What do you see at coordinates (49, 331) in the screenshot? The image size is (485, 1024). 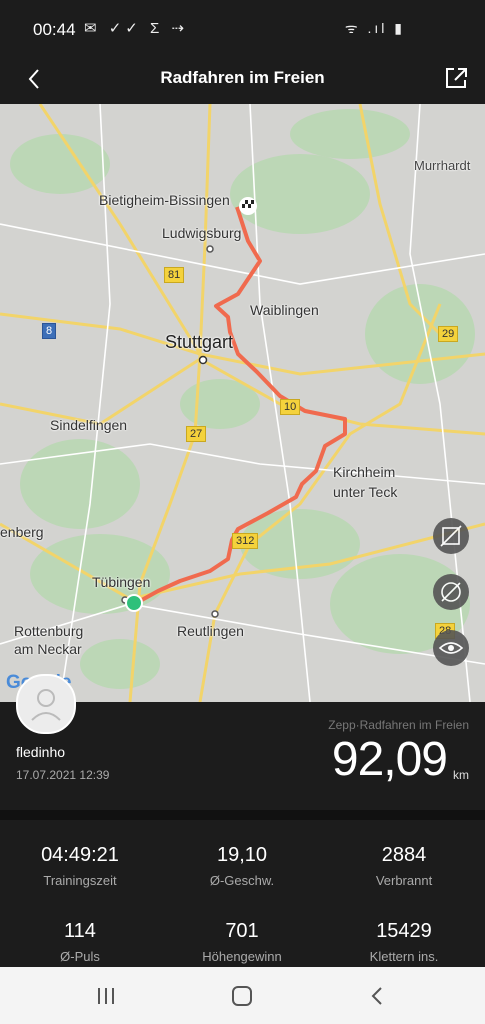 I see `road-badge-8: 8` at bounding box center [49, 331].